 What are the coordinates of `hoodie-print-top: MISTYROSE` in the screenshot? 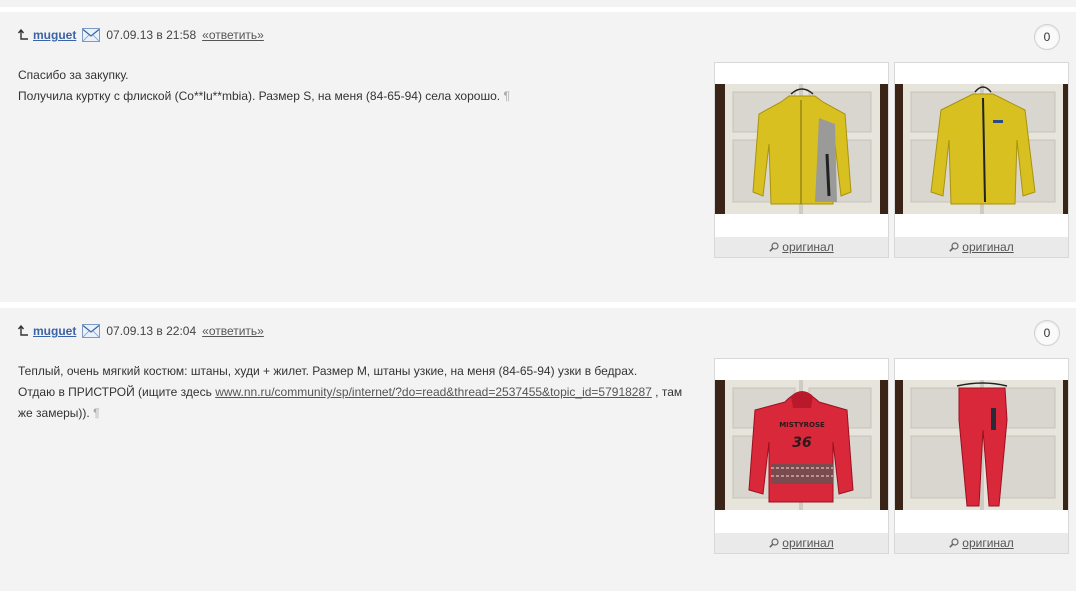 It's located at (802, 425).